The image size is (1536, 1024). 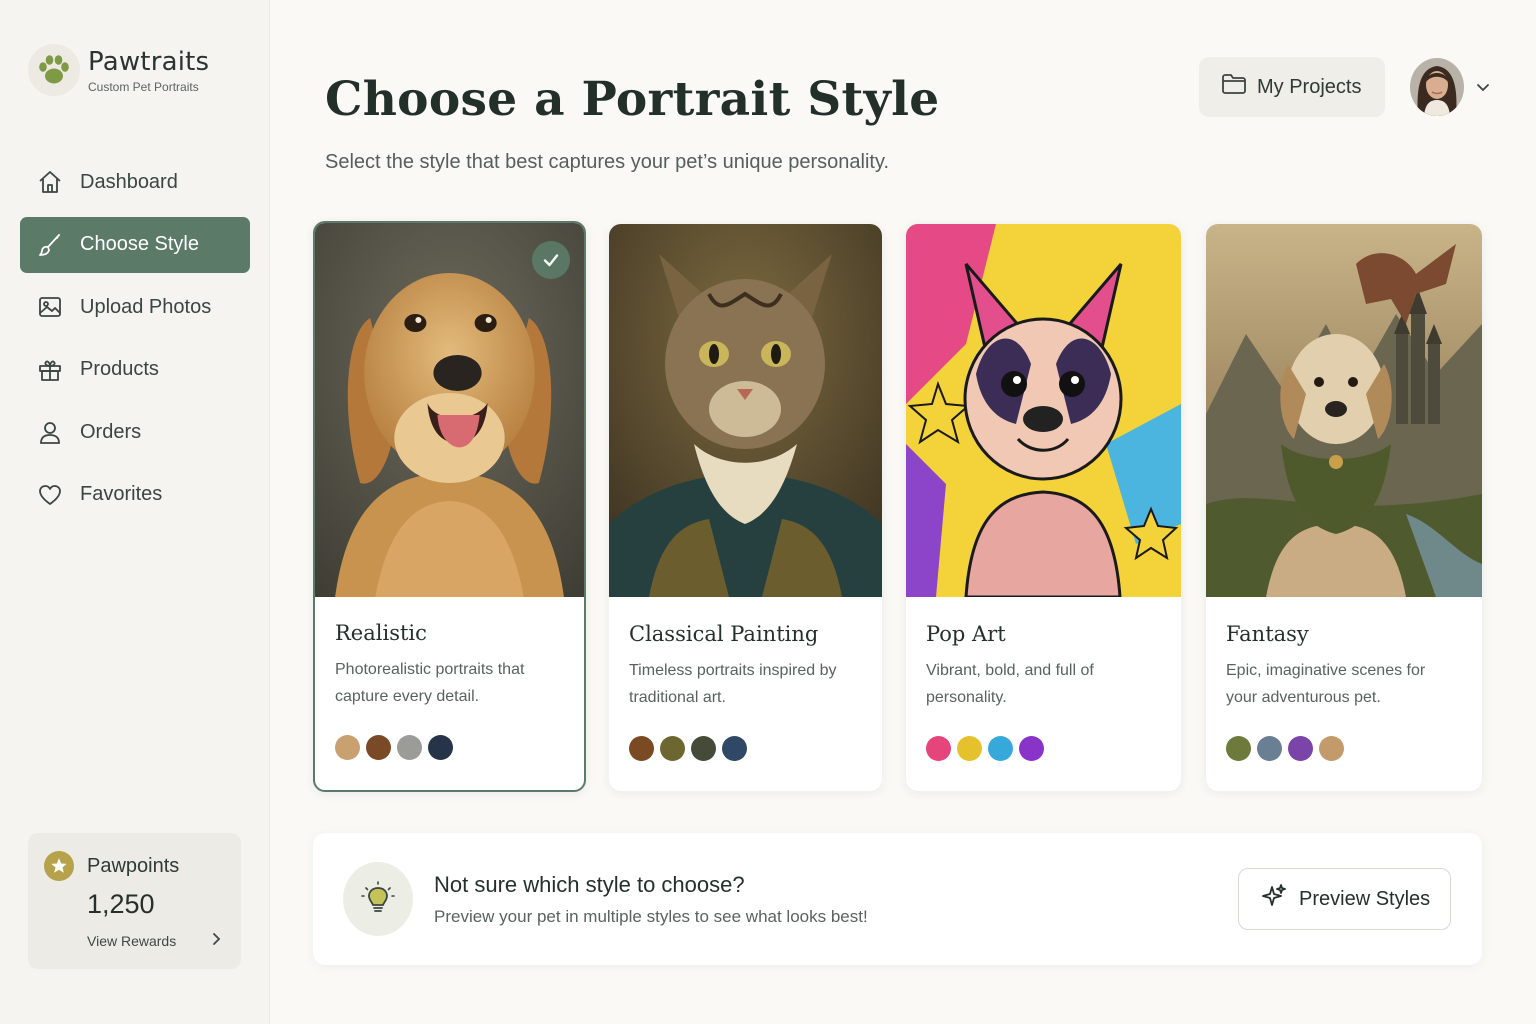 I want to click on heart-icon, so click(x=50, y=495).